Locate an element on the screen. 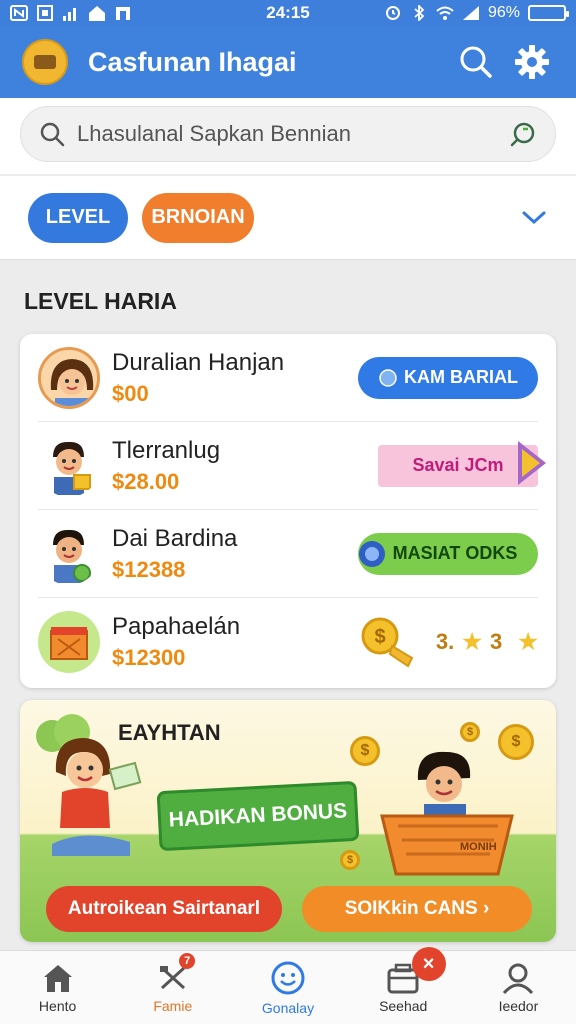 The image size is (576, 1024). treasure-box-icon is located at coordinates (69, 643).